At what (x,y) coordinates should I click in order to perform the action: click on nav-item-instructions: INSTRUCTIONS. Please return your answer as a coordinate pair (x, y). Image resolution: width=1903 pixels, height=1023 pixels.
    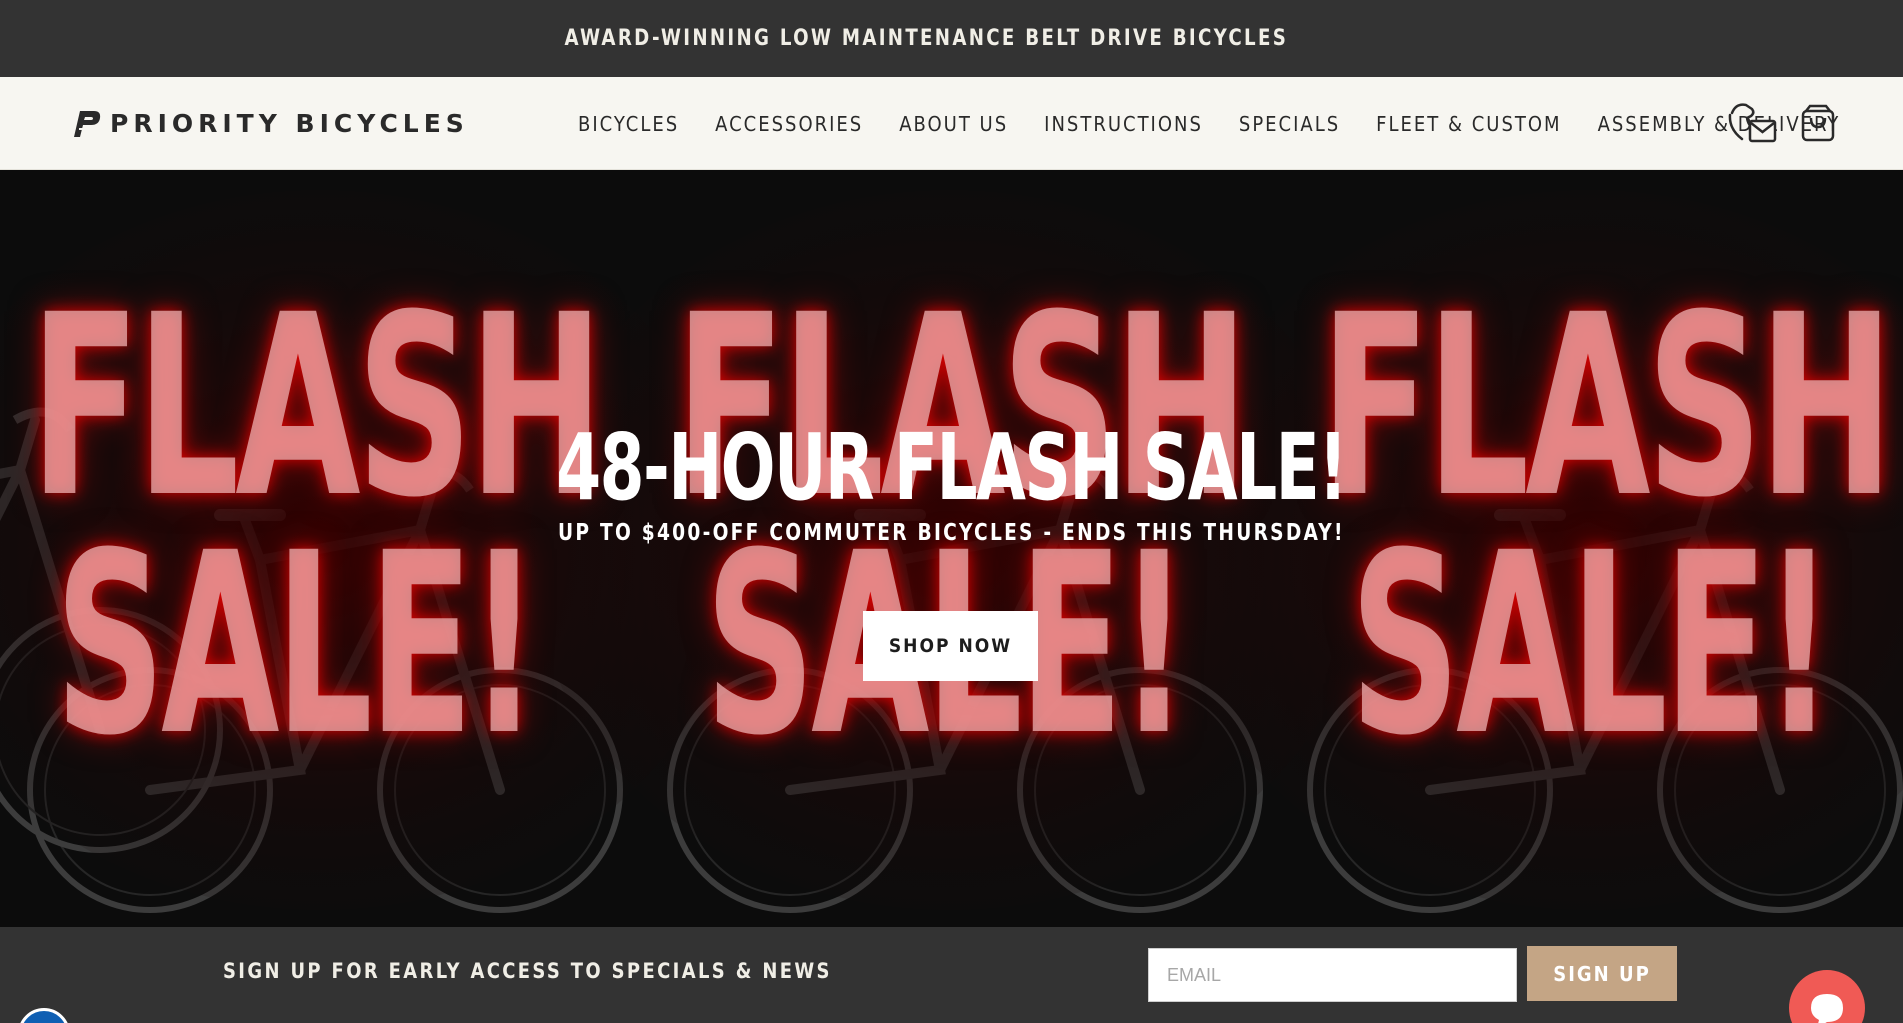
    Looking at the image, I should click on (1123, 124).